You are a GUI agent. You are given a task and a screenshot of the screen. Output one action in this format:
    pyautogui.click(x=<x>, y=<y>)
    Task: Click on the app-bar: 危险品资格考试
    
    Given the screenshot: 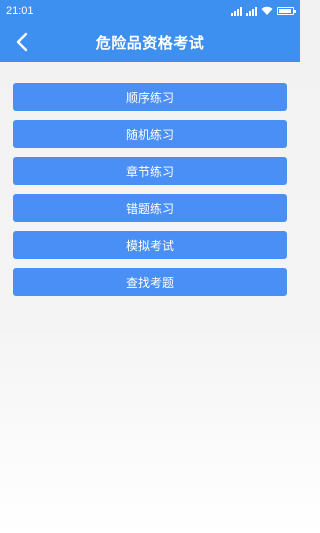 What is the action you would take?
    pyautogui.click(x=150, y=42)
    